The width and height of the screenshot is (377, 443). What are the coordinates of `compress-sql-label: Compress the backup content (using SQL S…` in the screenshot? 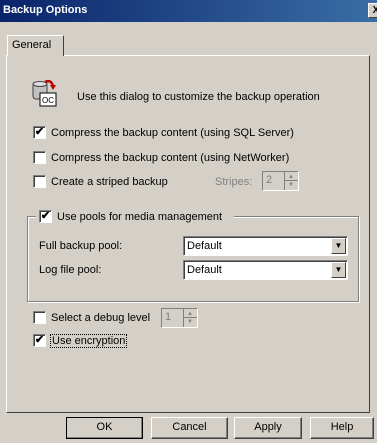 It's located at (172, 133).